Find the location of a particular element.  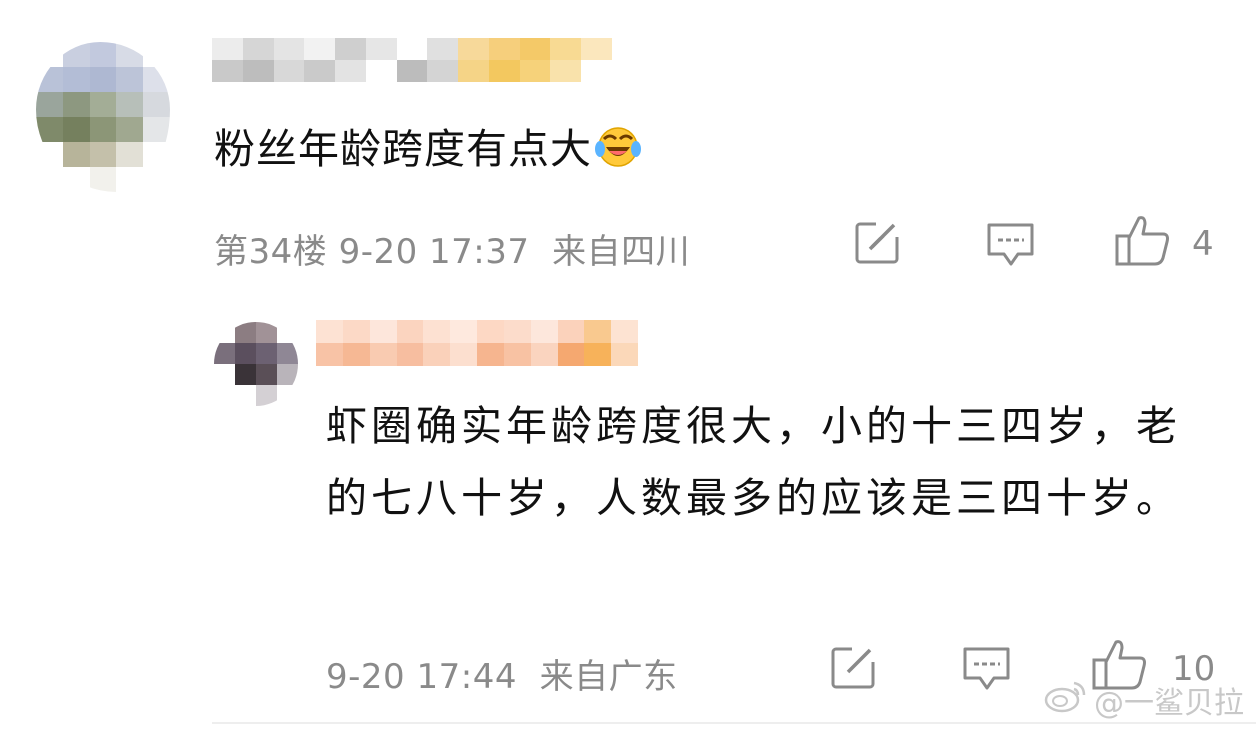

watermark: @一鲨贝拉 is located at coordinates (1144, 700).